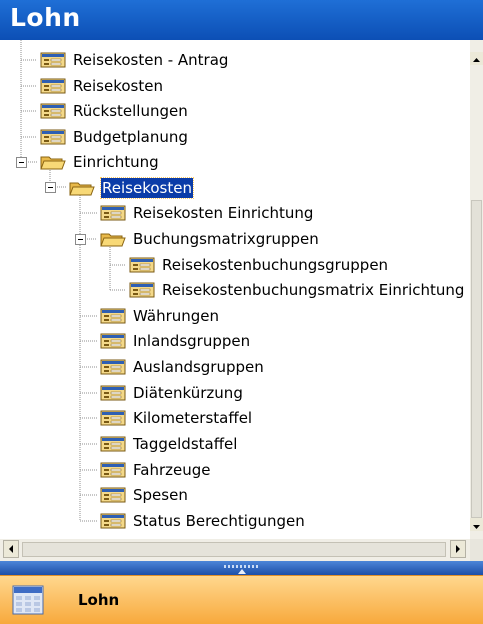 The width and height of the screenshot is (483, 624). I want to click on arrow-up-icon, so click(476, 60).